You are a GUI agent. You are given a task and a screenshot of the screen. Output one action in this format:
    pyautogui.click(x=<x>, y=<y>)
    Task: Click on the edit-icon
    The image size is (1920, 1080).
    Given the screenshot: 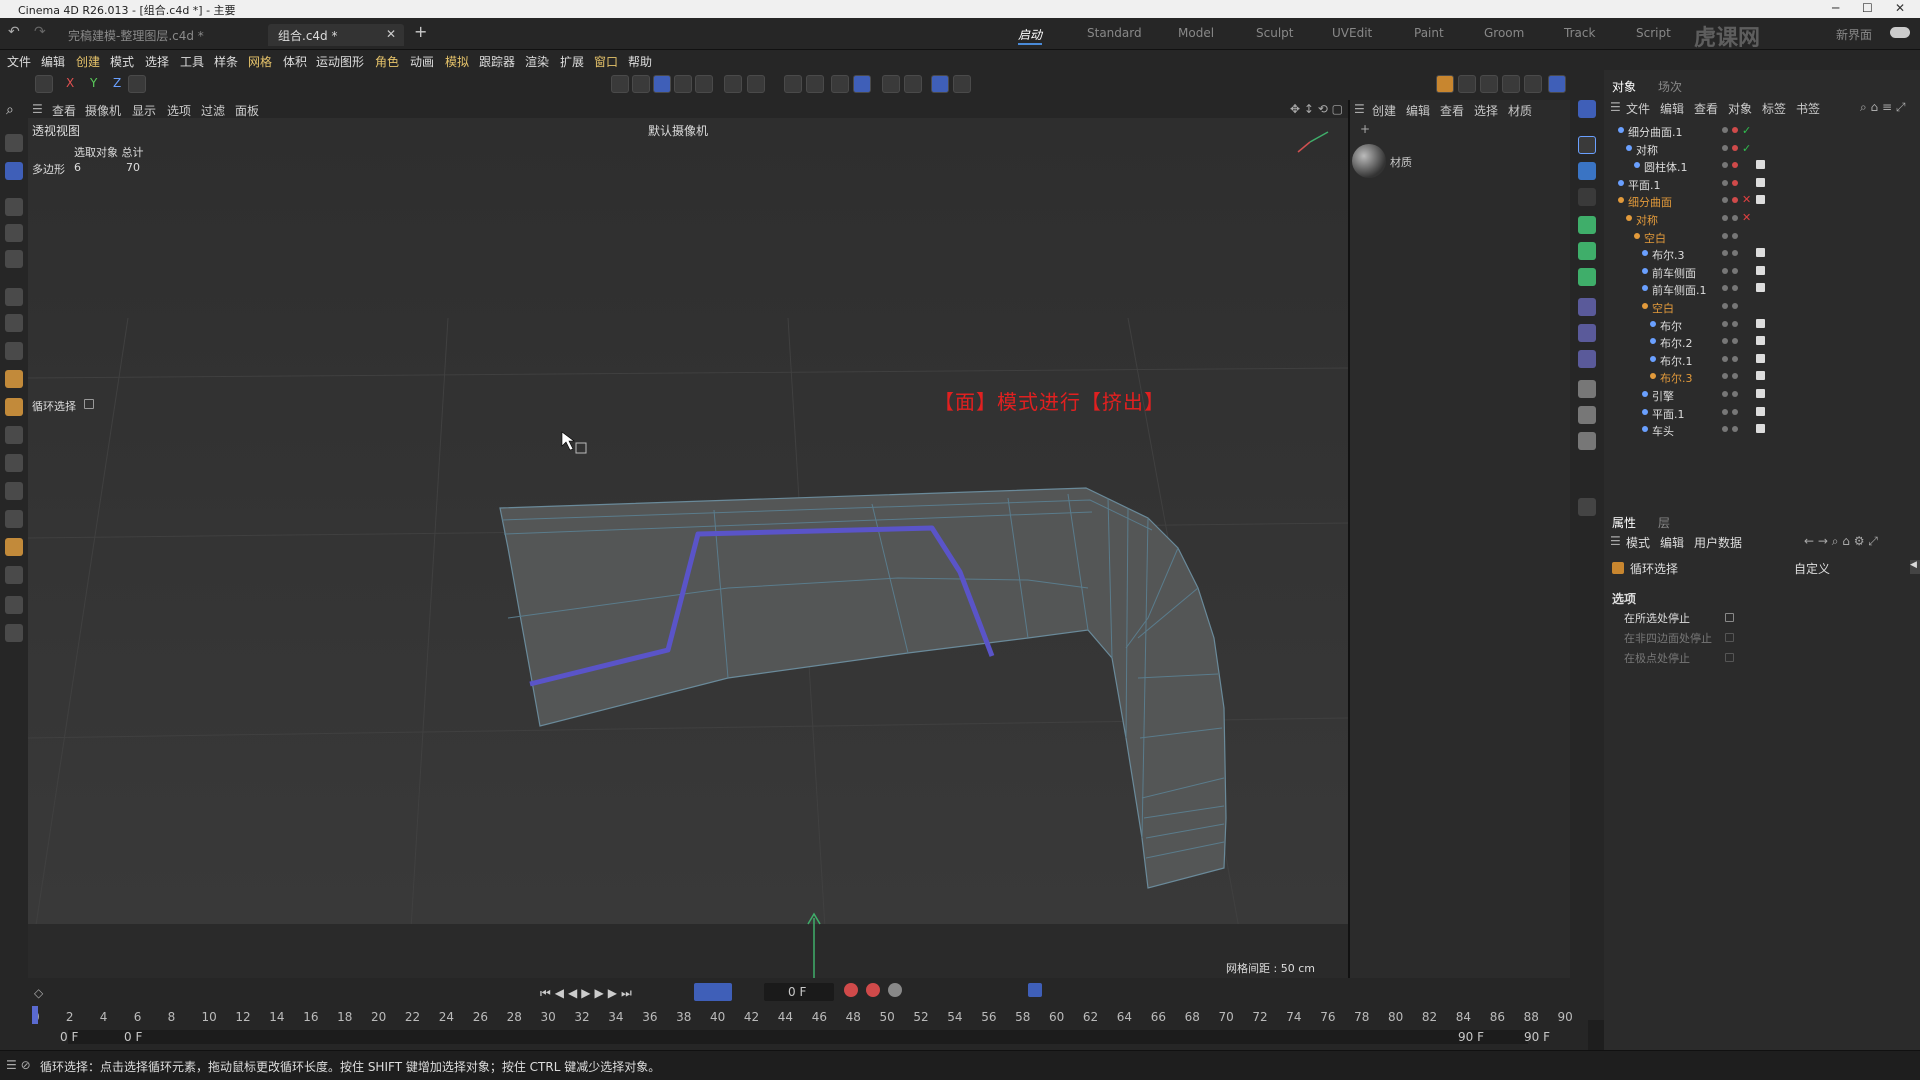 What is the action you would take?
    pyautogui.click(x=1587, y=507)
    